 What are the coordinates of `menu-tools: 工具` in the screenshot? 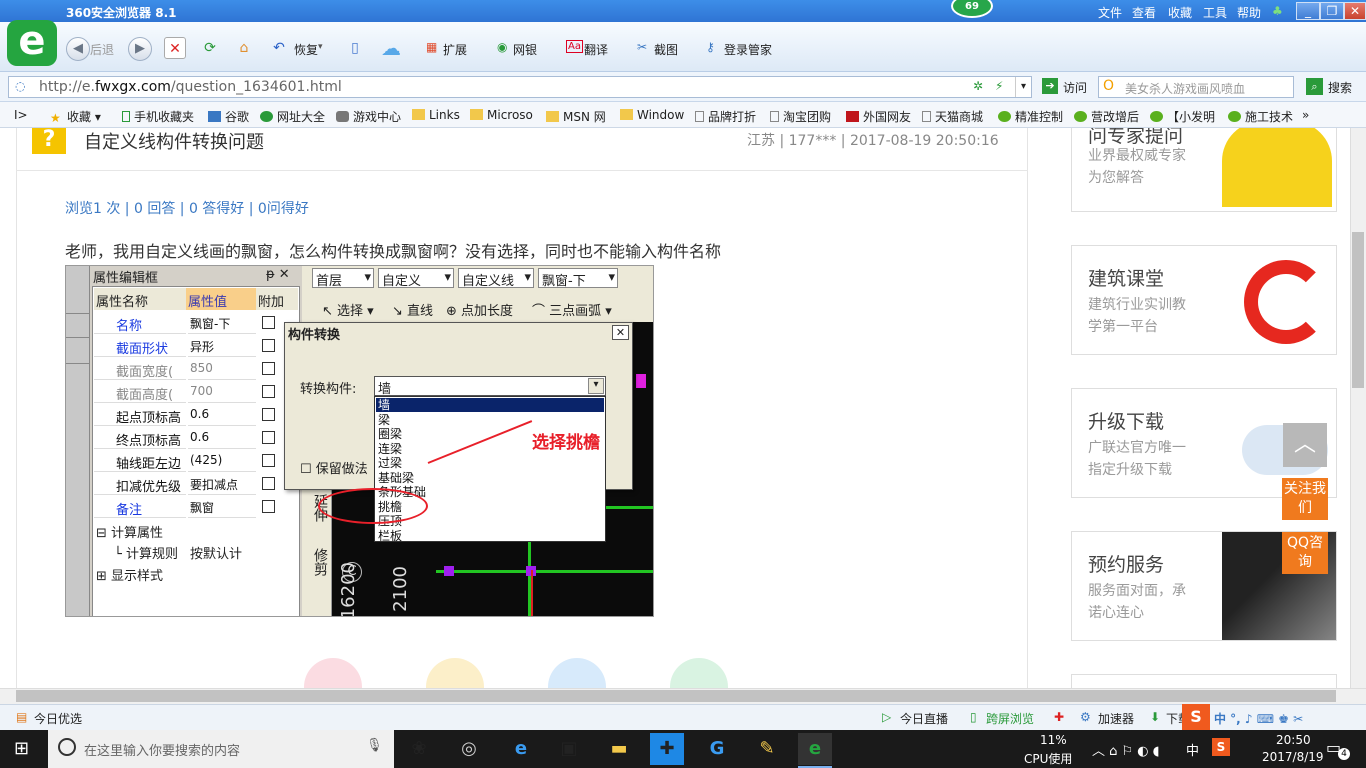 It's located at (1215, 12).